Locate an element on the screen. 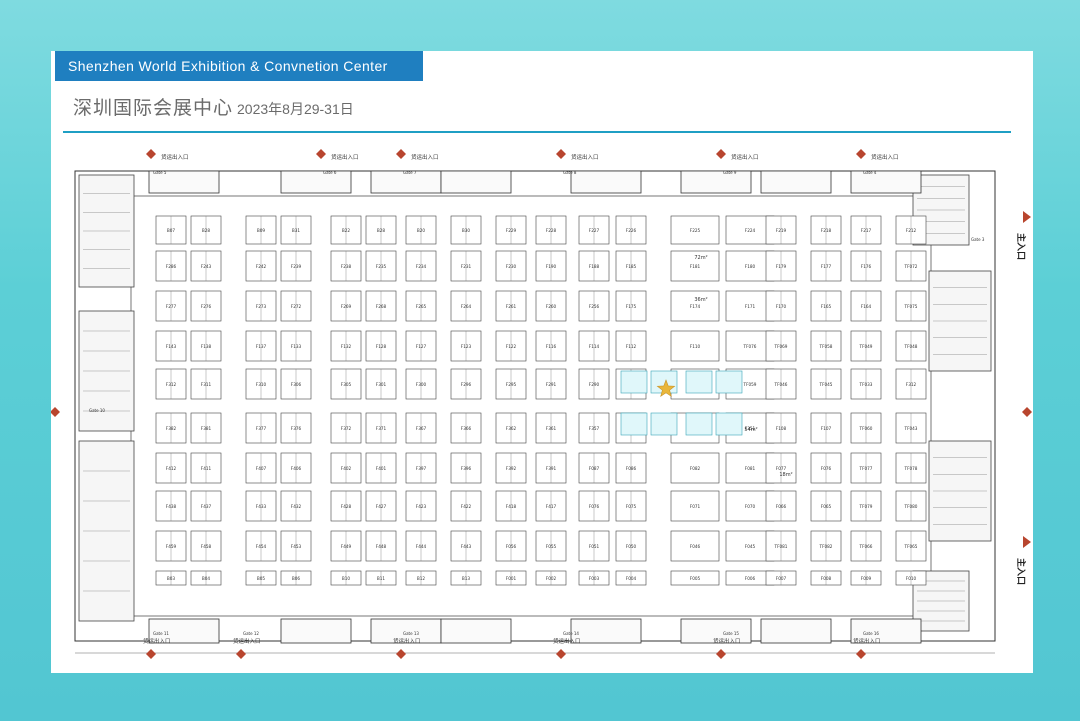  booth-label: F081 is located at coordinates (750, 468).